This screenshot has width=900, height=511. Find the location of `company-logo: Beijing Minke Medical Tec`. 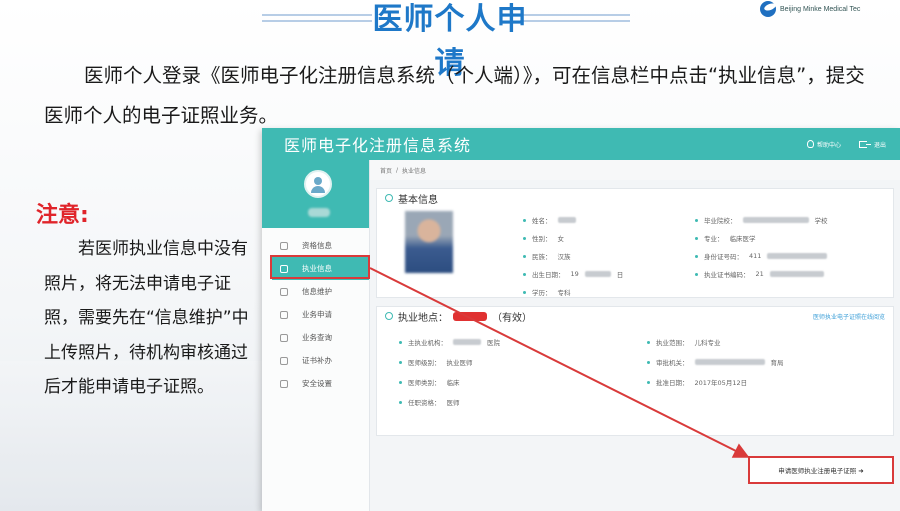

company-logo: Beijing Minke Medical Tec is located at coordinates (830, 9).